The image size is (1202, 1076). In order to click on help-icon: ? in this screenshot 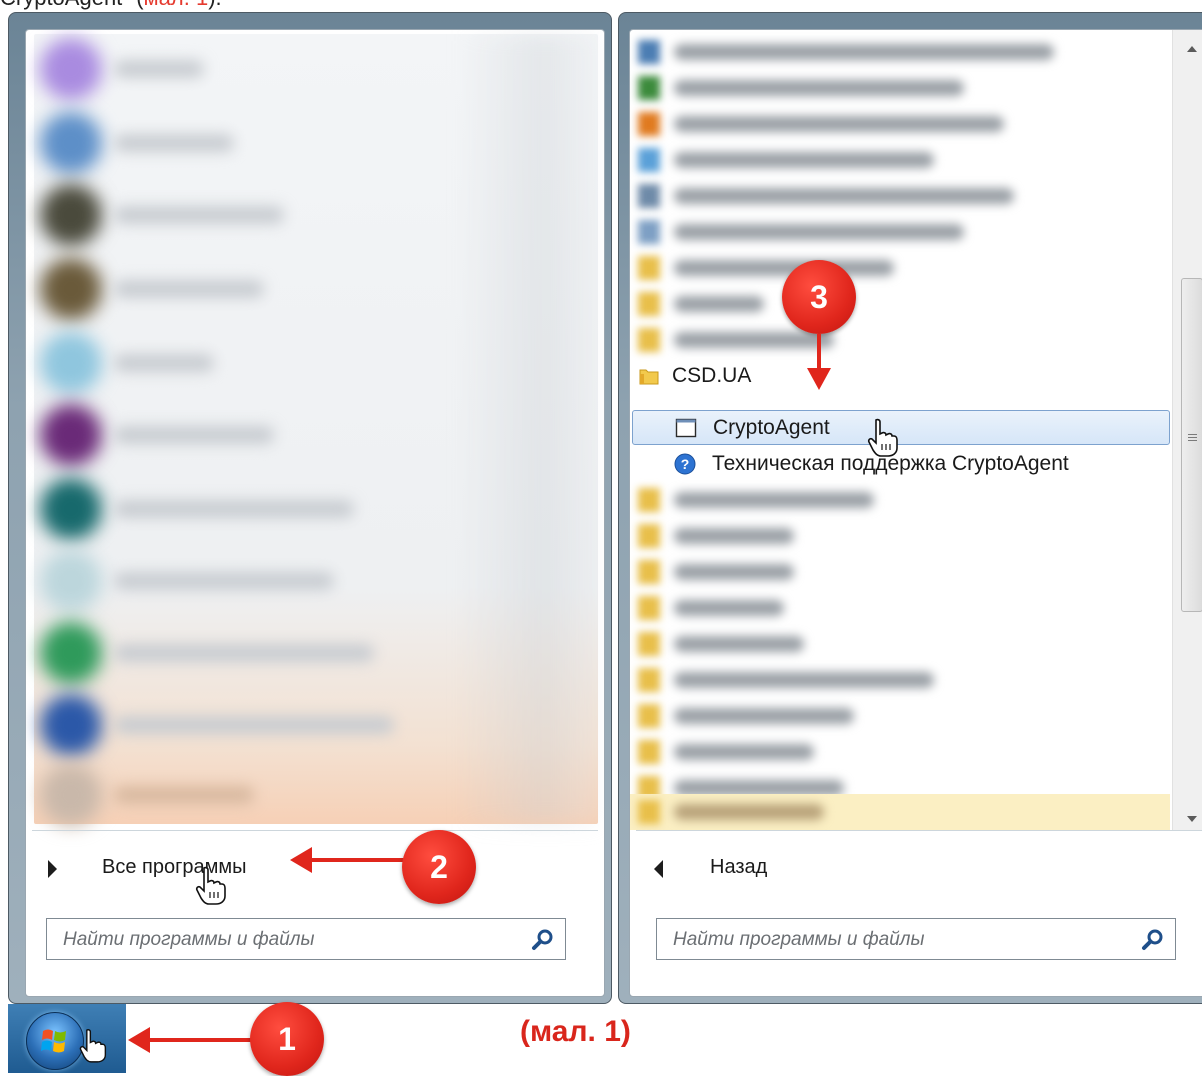, I will do `click(685, 464)`.